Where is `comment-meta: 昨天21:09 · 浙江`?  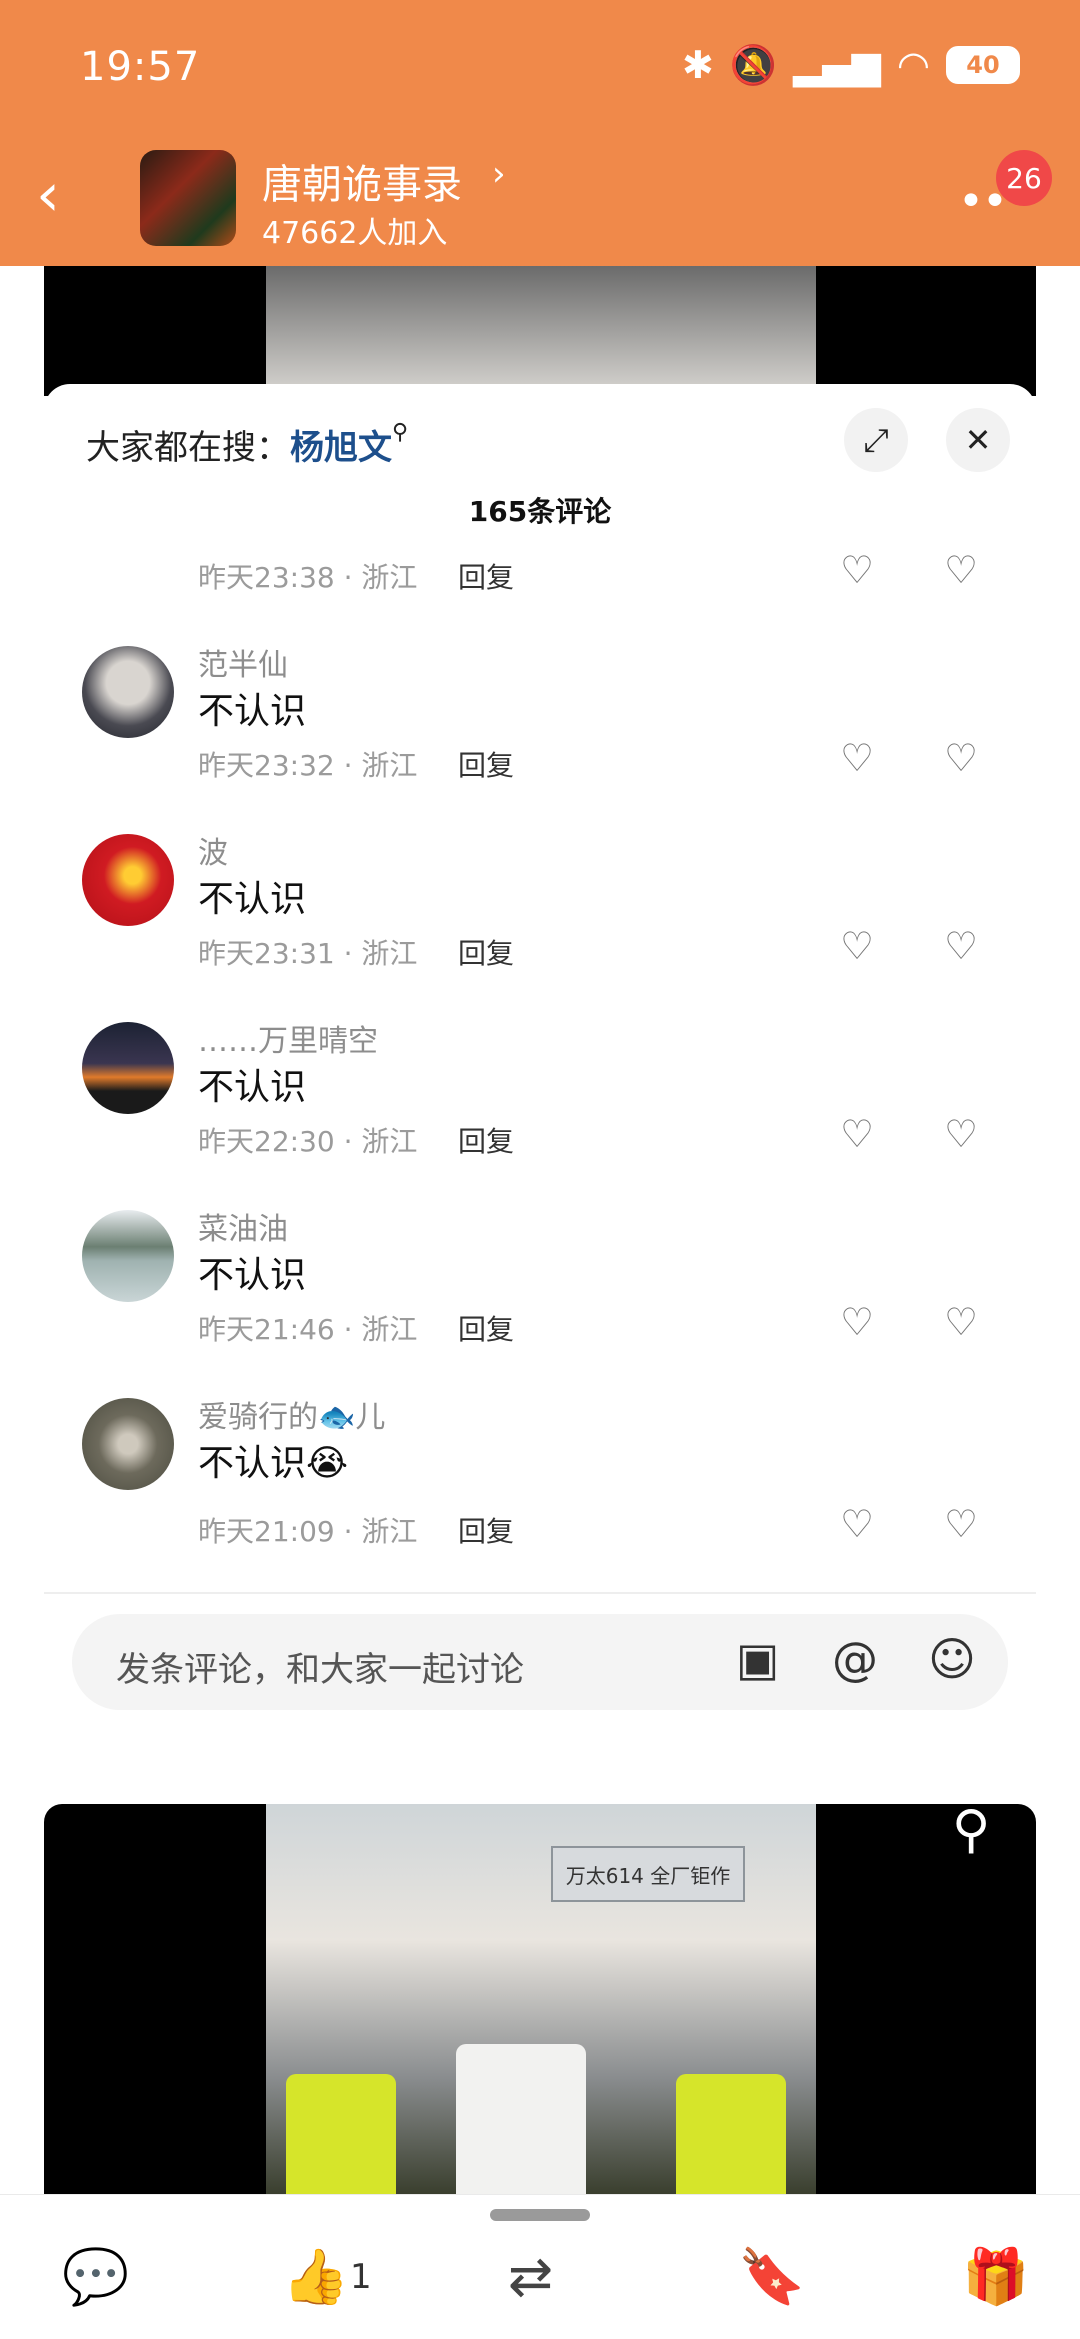 comment-meta: 昨天21:09 · 浙江 is located at coordinates (308, 1531).